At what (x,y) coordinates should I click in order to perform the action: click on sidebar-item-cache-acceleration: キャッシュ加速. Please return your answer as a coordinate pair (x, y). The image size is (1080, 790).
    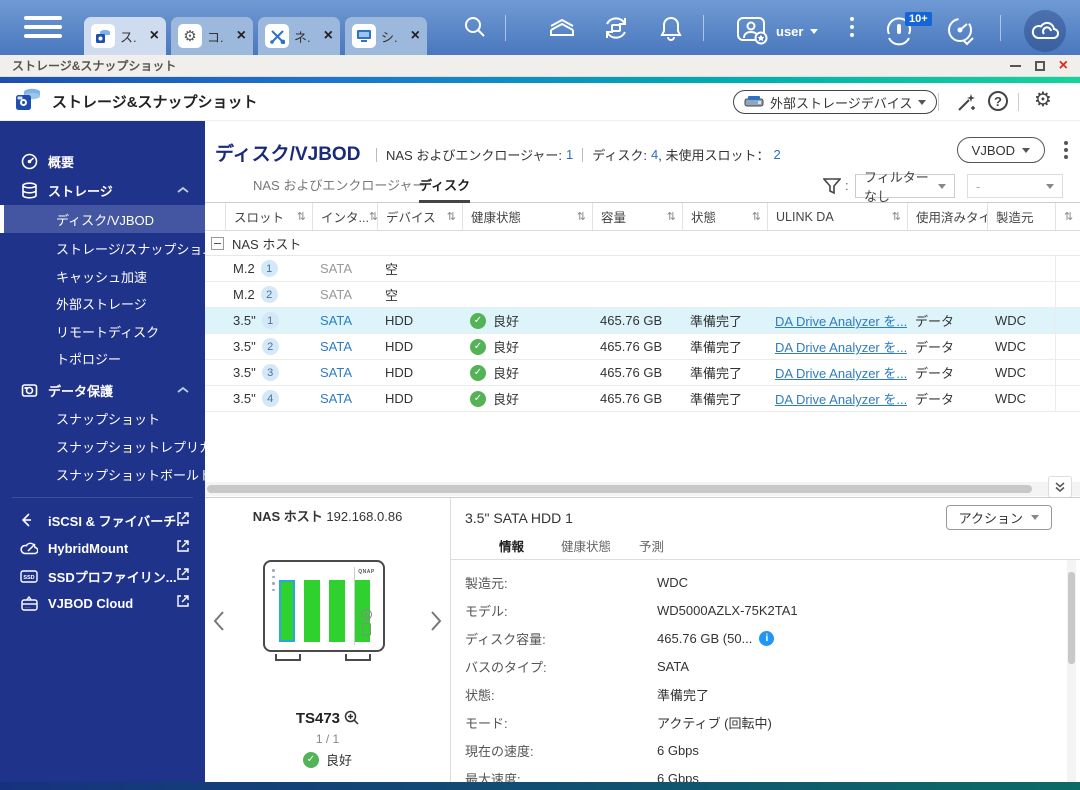
    Looking at the image, I should click on (102, 276).